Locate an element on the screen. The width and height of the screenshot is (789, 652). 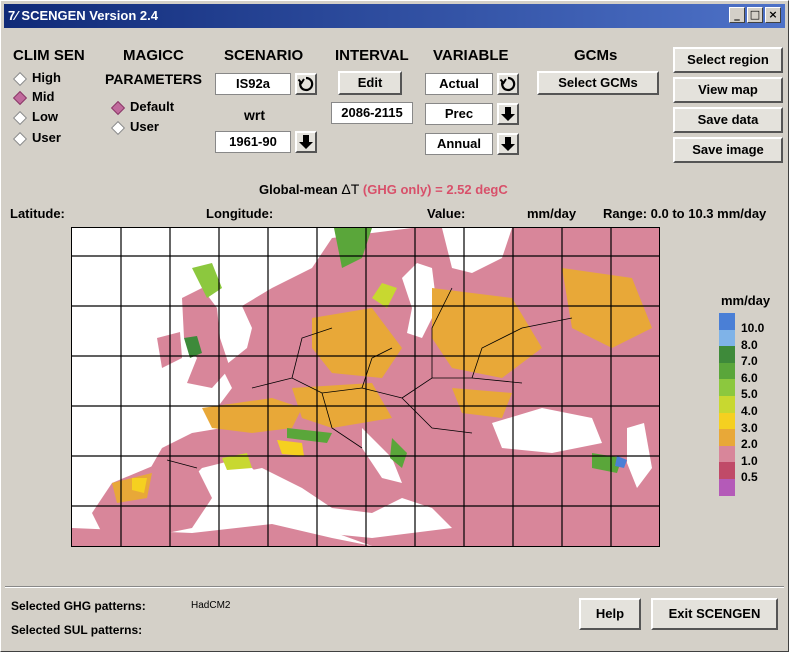
help-button: Help is located at coordinates (610, 614).